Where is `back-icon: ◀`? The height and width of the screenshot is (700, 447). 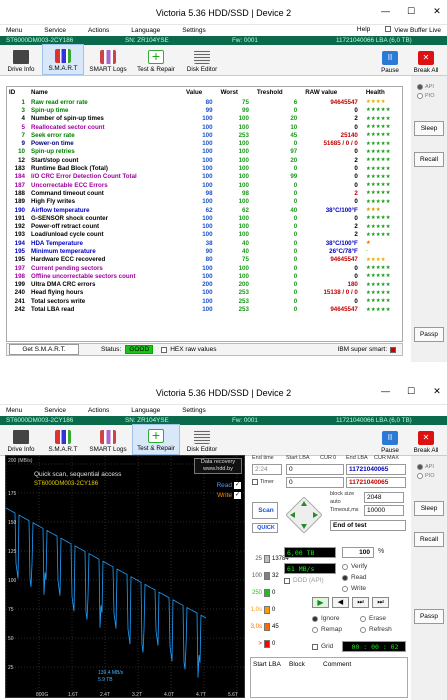
back-icon: ◀ is located at coordinates (340, 602).